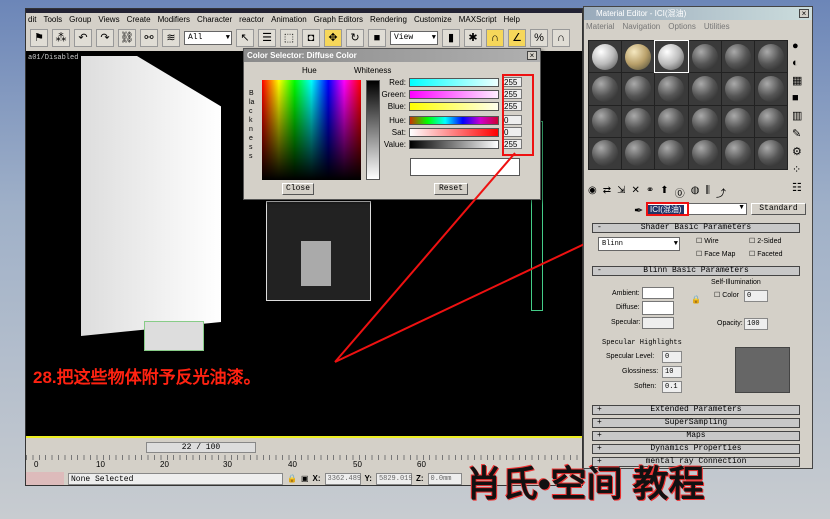 The width and height of the screenshot is (830, 519). I want to click on side-toolbar: ● ◐ ▦ ■ ▥ ✎ ⚙ ⁘ ☷, so click(797, 117).